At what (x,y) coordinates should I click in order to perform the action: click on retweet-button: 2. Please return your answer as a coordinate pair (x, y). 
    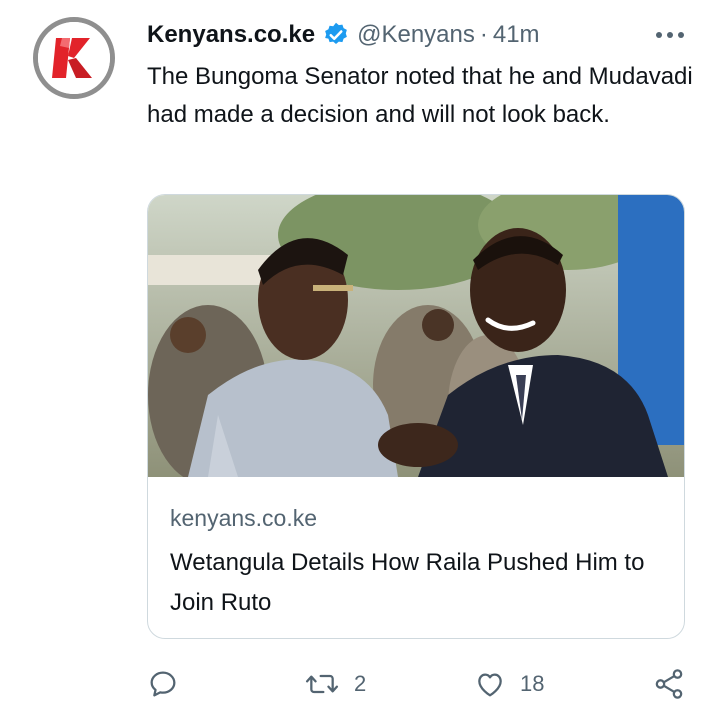
    Looking at the image, I should click on (335, 684).